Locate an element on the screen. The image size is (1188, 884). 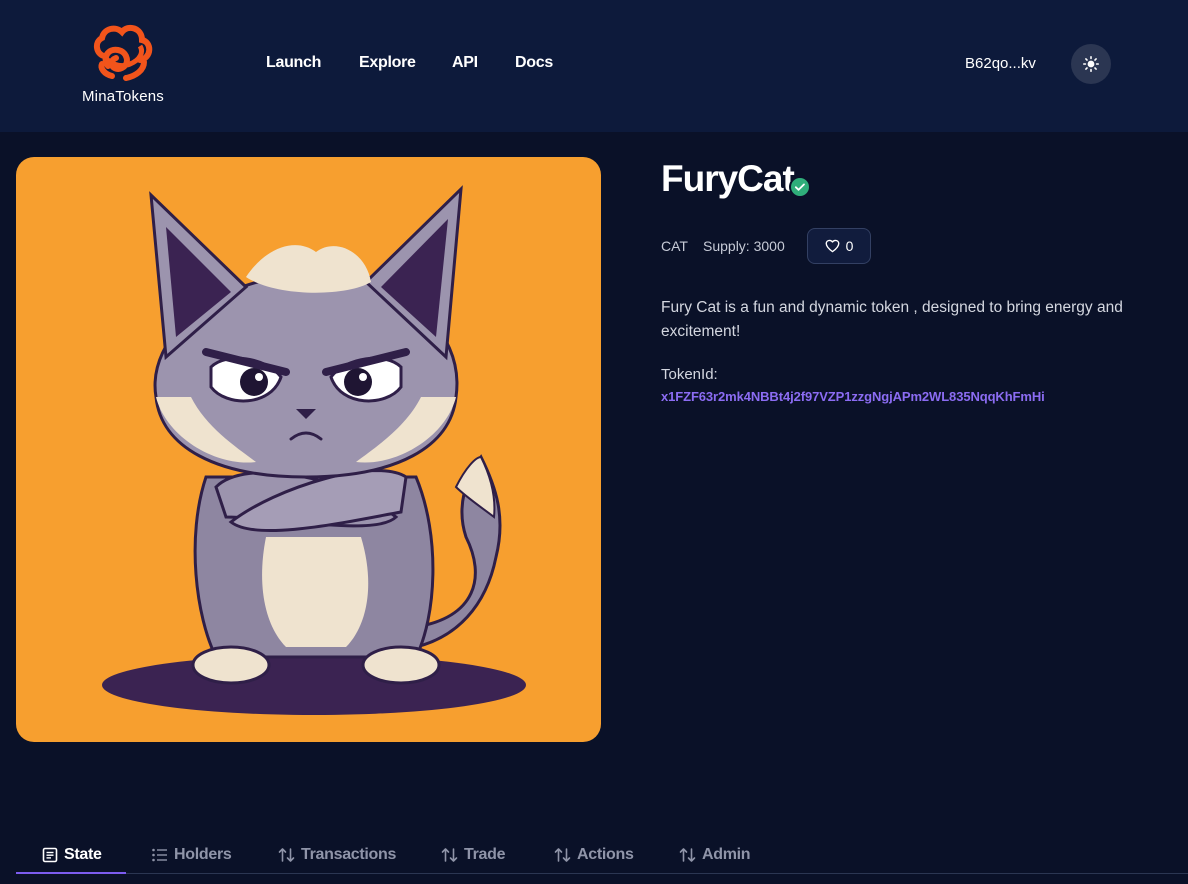
tab-actions: Actions is located at coordinates (594, 855).